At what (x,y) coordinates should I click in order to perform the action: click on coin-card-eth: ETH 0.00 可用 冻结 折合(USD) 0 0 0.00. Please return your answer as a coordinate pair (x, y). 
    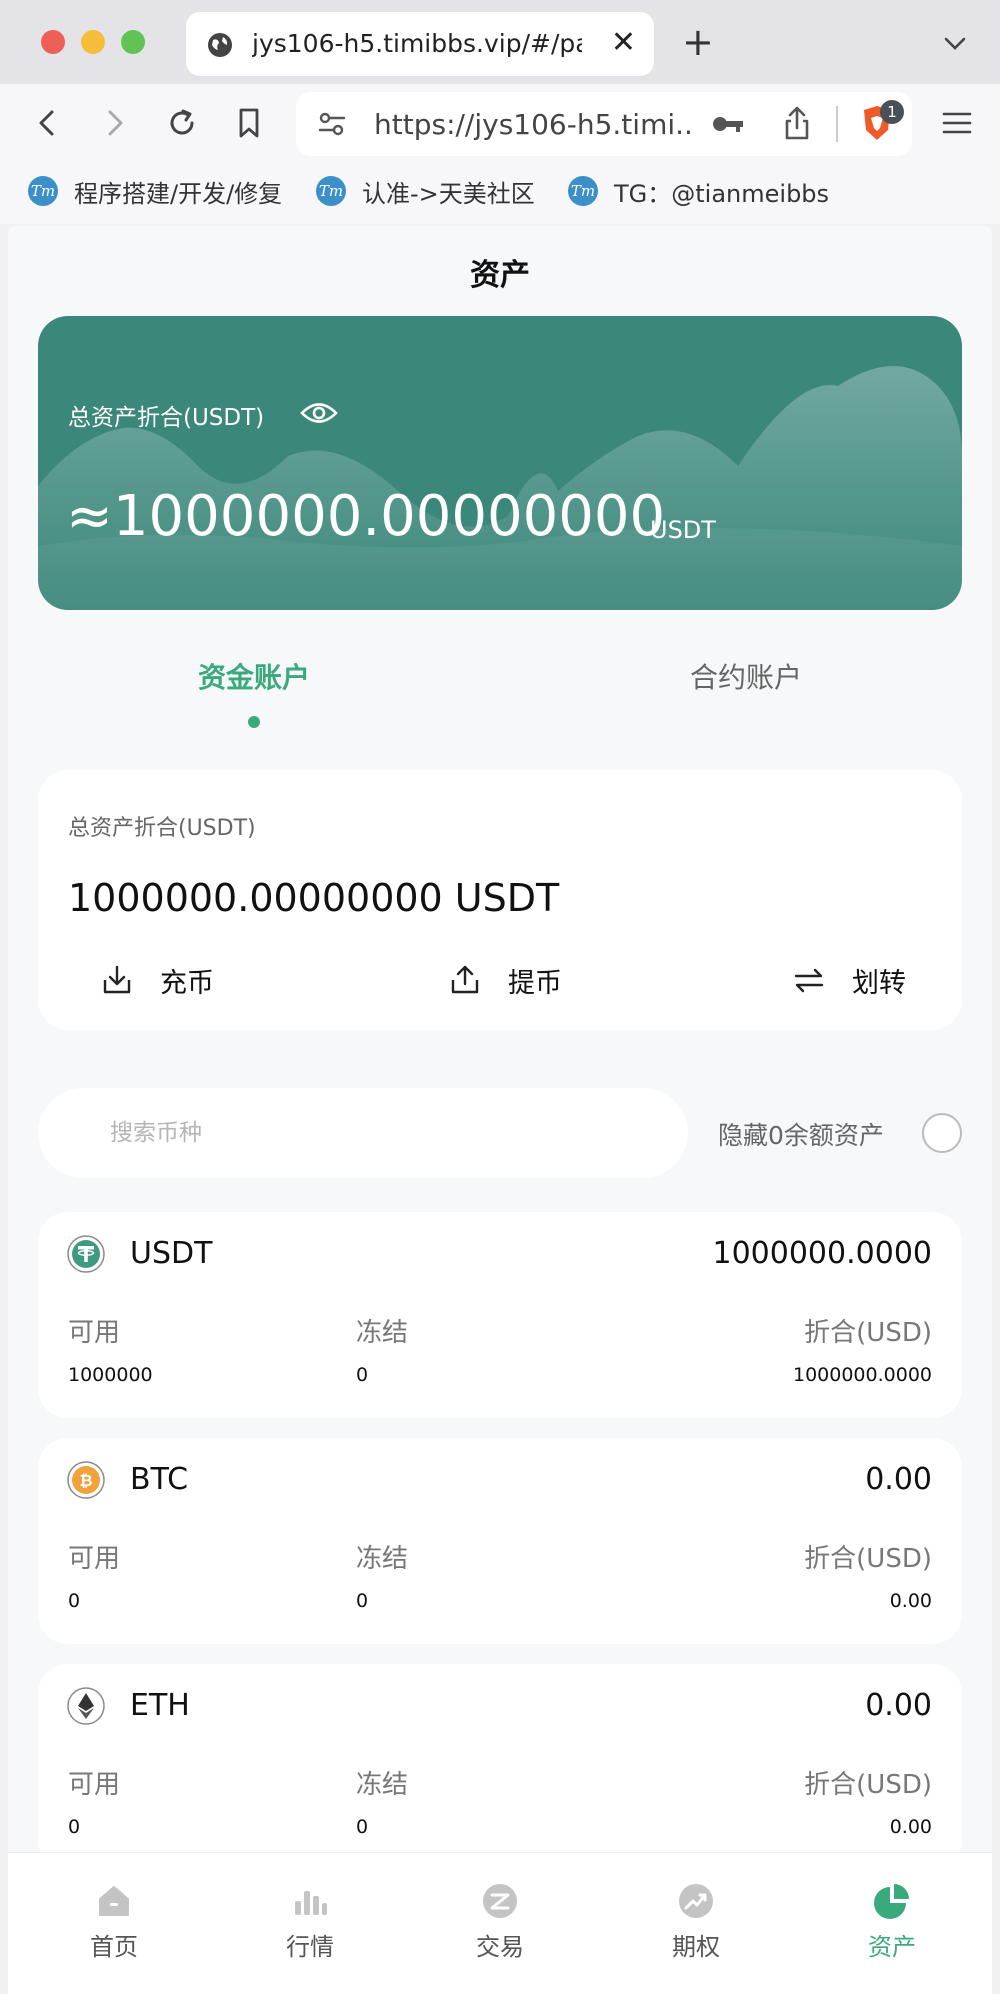
    Looking at the image, I should click on (500, 1767).